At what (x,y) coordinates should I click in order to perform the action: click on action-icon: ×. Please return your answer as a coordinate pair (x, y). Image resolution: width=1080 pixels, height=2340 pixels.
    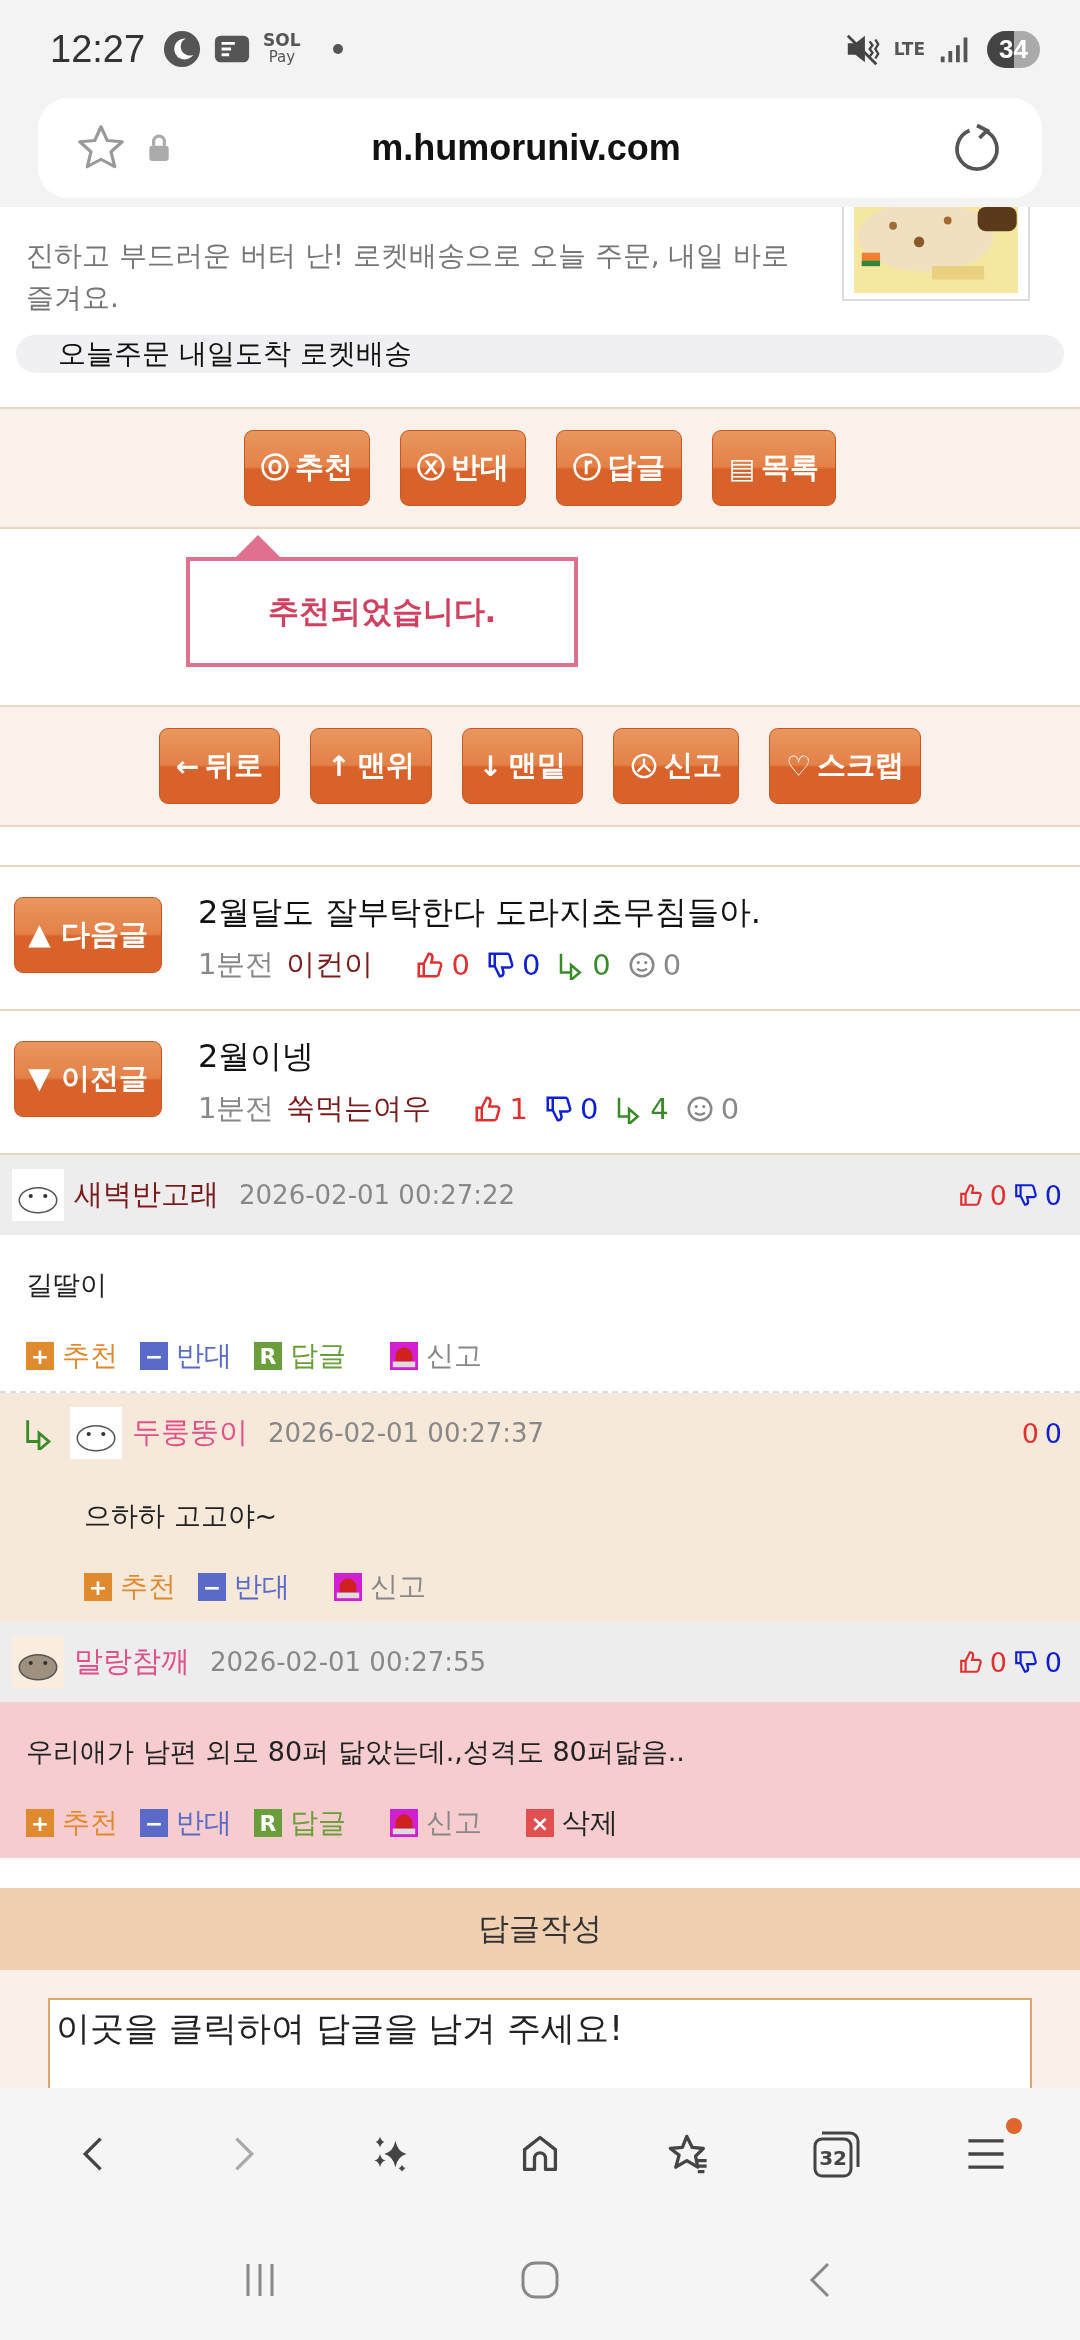
    Looking at the image, I should click on (540, 1823).